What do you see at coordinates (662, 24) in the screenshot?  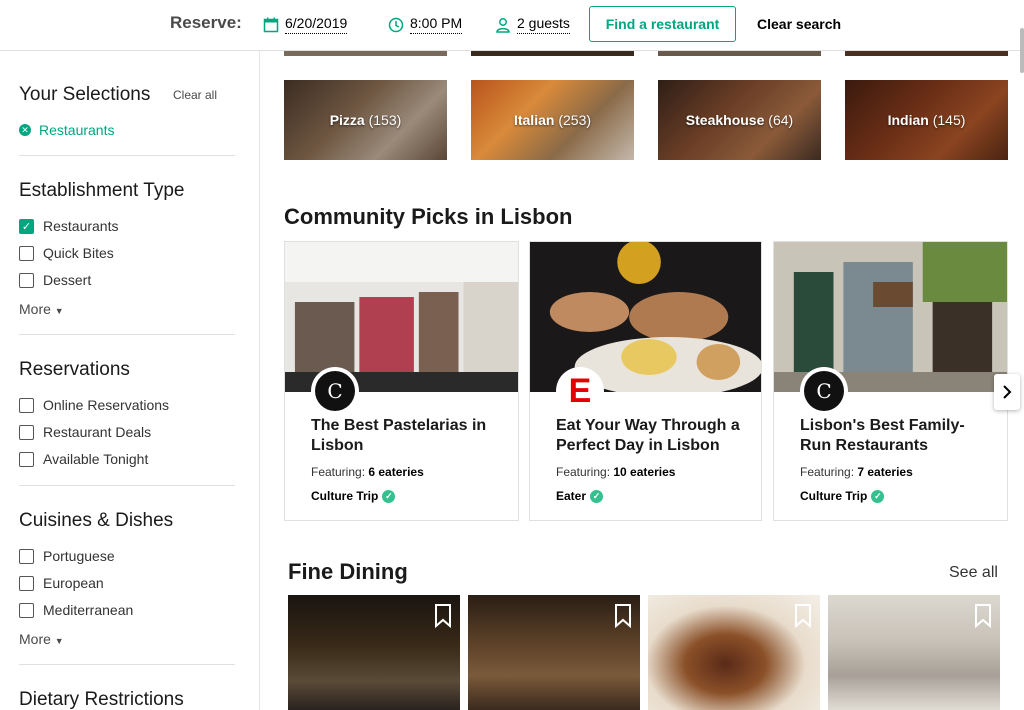 I see `find-restaurant-button: Find a restaurant` at bounding box center [662, 24].